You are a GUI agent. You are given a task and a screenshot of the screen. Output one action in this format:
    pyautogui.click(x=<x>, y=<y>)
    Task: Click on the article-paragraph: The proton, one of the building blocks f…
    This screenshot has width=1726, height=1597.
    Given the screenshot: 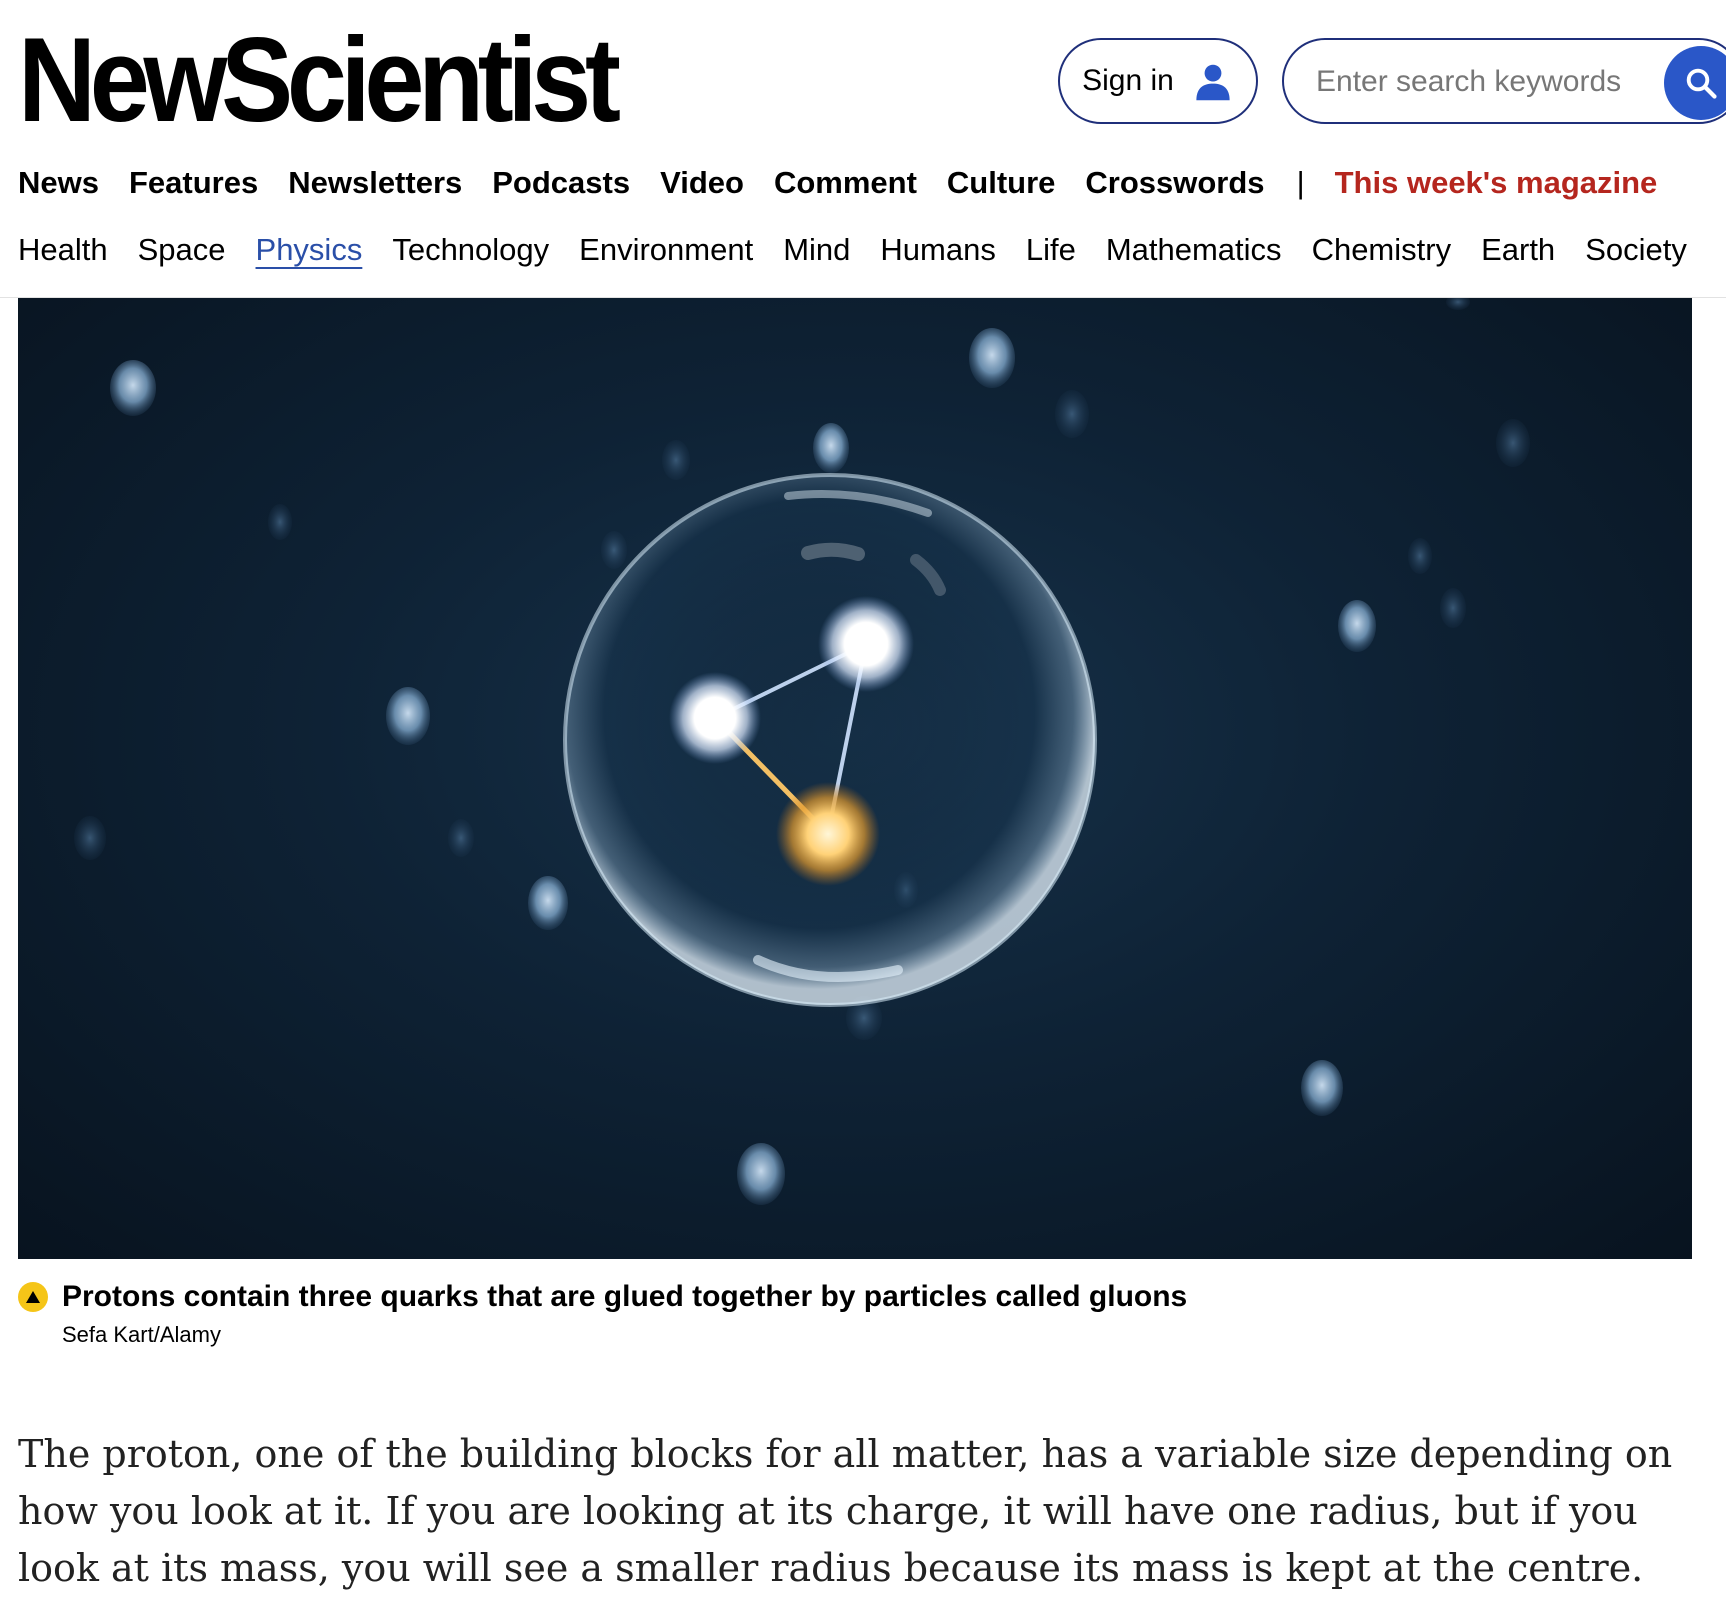 What is the action you would take?
    pyautogui.click(x=845, y=1511)
    